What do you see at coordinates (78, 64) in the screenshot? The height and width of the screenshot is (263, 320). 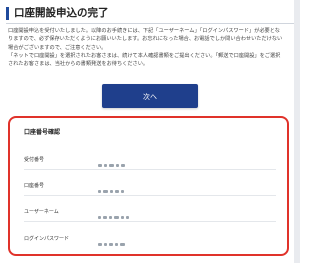 I see `message-line: されたお客さまは、当社からの書類発送をお待ちください。` at bounding box center [78, 64].